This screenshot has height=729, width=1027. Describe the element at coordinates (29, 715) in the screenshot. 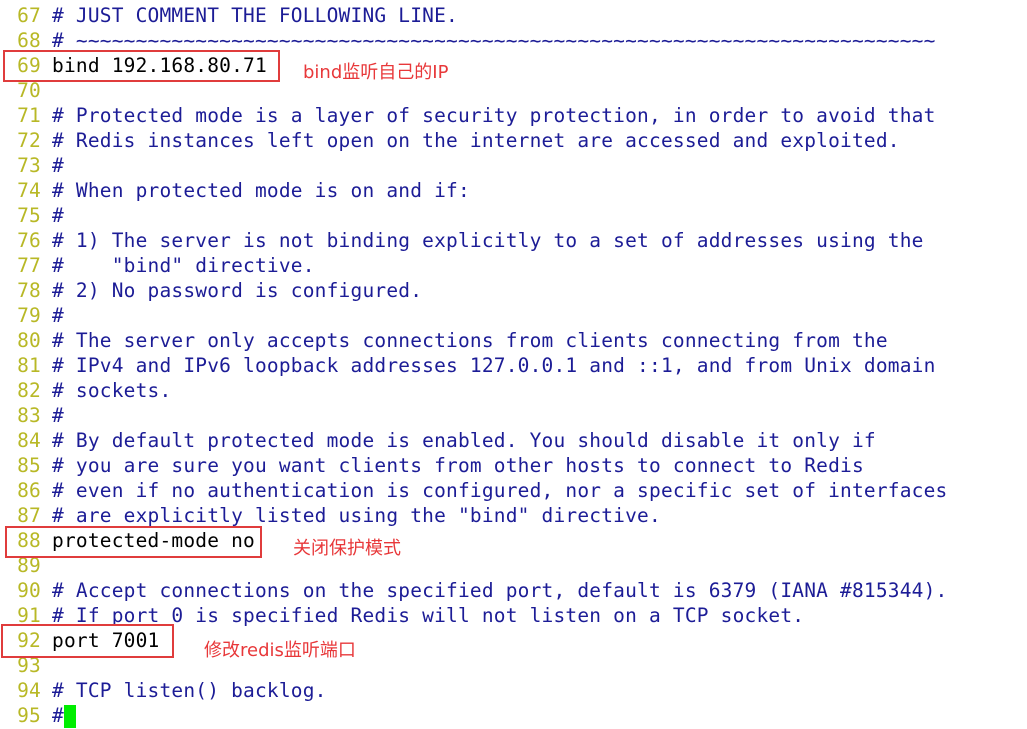

I see `line-number: 95` at that location.